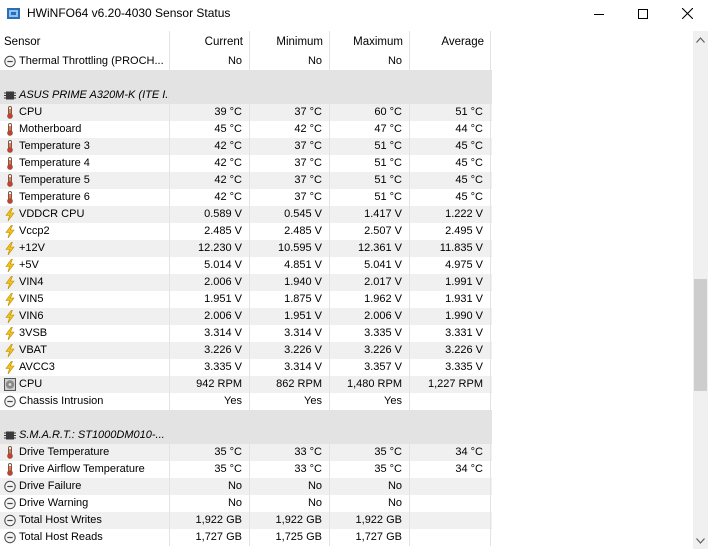  Describe the element at coordinates (210, 452) in the screenshot. I see `current-value: 35 °C` at that location.